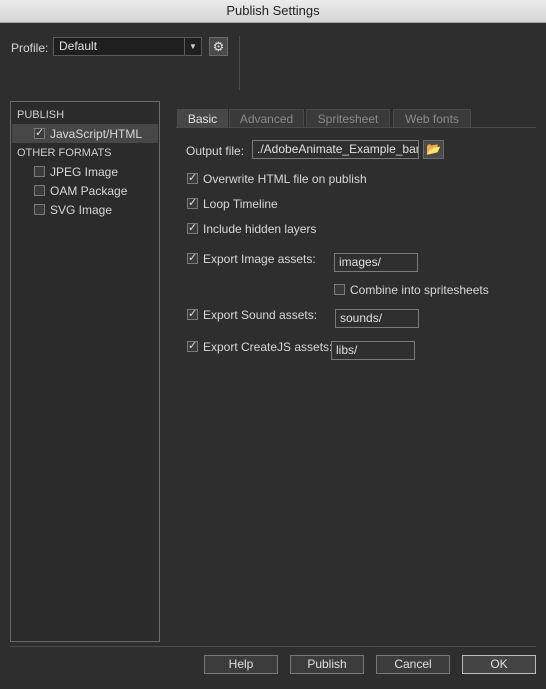 Image resolution: width=546 pixels, height=689 pixels. I want to click on output-file-input: ./AdobeAnimate_Example_bar, so click(335, 149).